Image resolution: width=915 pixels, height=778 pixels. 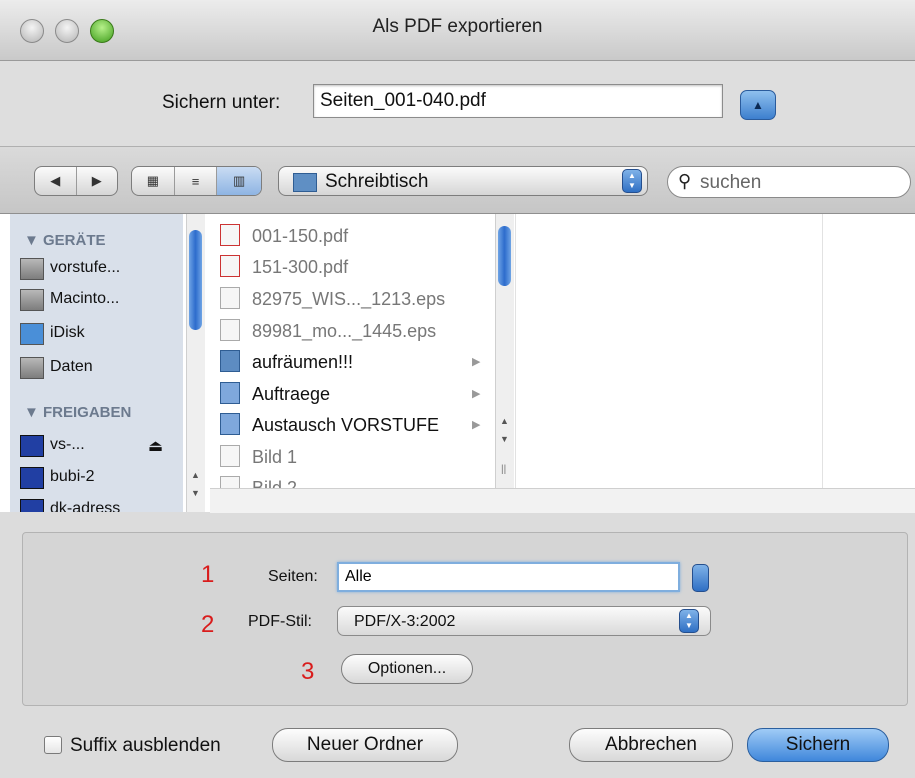 I want to click on triangle-up-icon: ▲, so click(x=758, y=105).